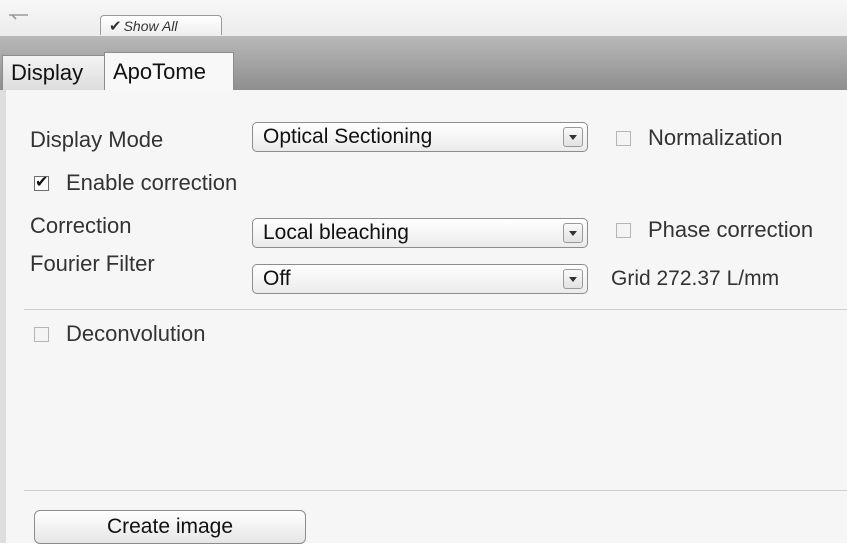  Describe the element at coordinates (169, 72) in the screenshot. I see `tab-apotome: ApoTome` at that location.